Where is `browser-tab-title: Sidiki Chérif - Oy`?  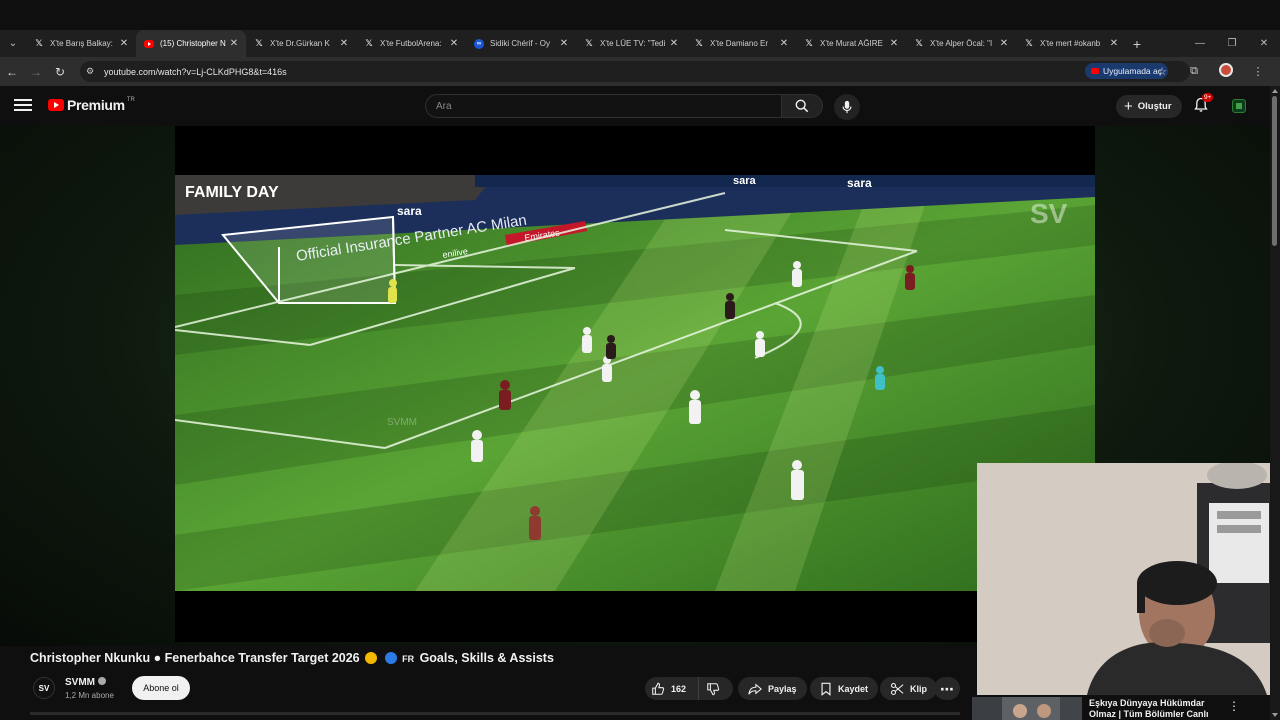
browser-tab-title: Sidiki Chérif - Oy is located at coordinates (520, 43).